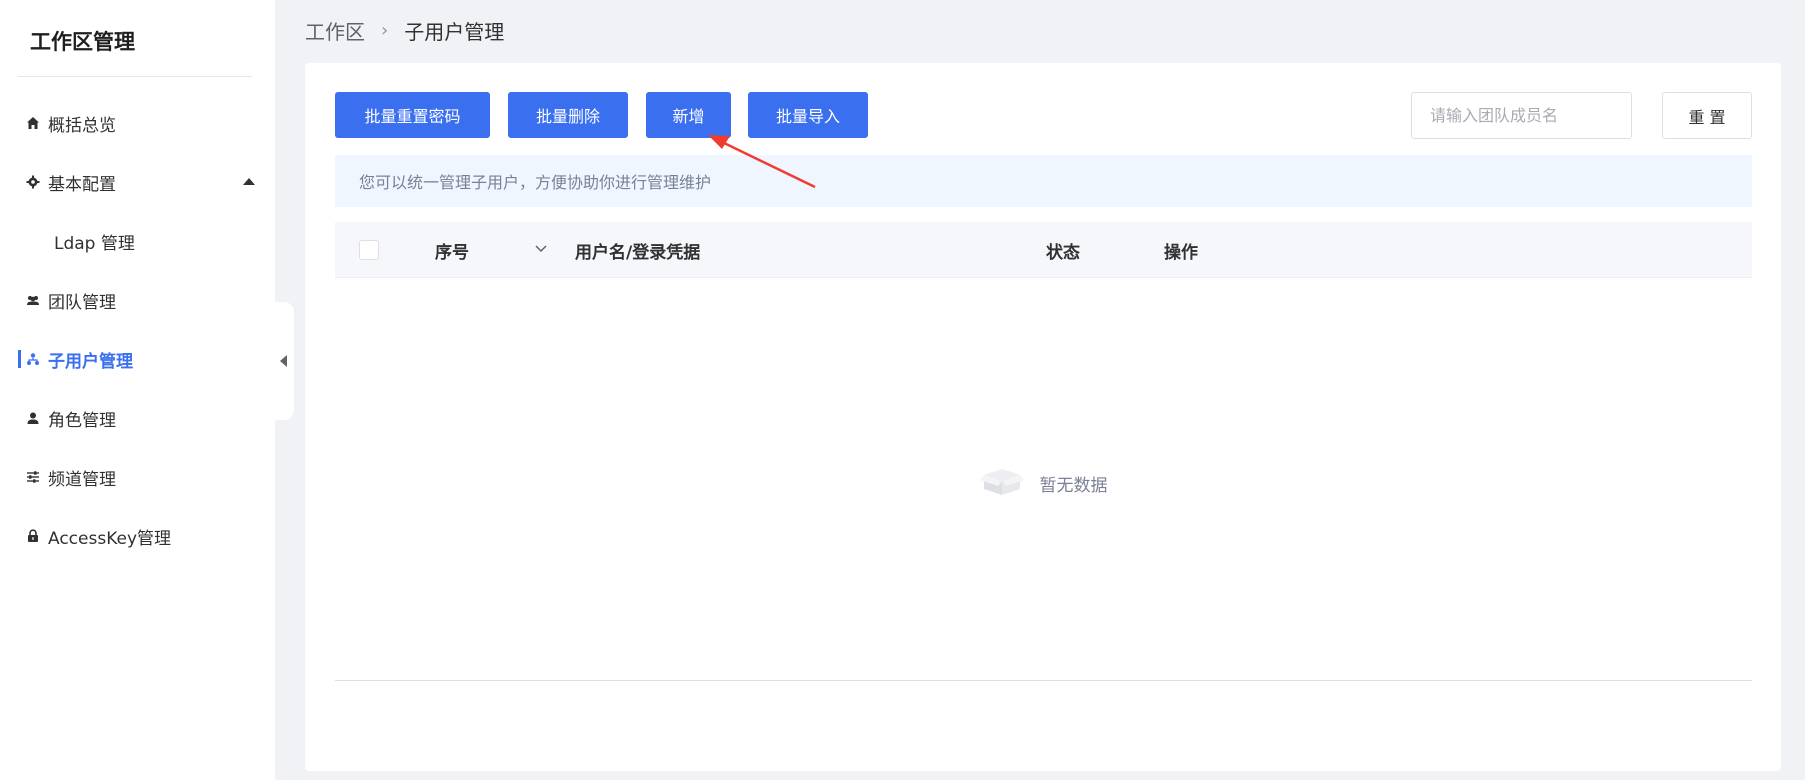 The height and width of the screenshot is (780, 1805). I want to click on sidebar-item-label: 角色管理, so click(82, 420).